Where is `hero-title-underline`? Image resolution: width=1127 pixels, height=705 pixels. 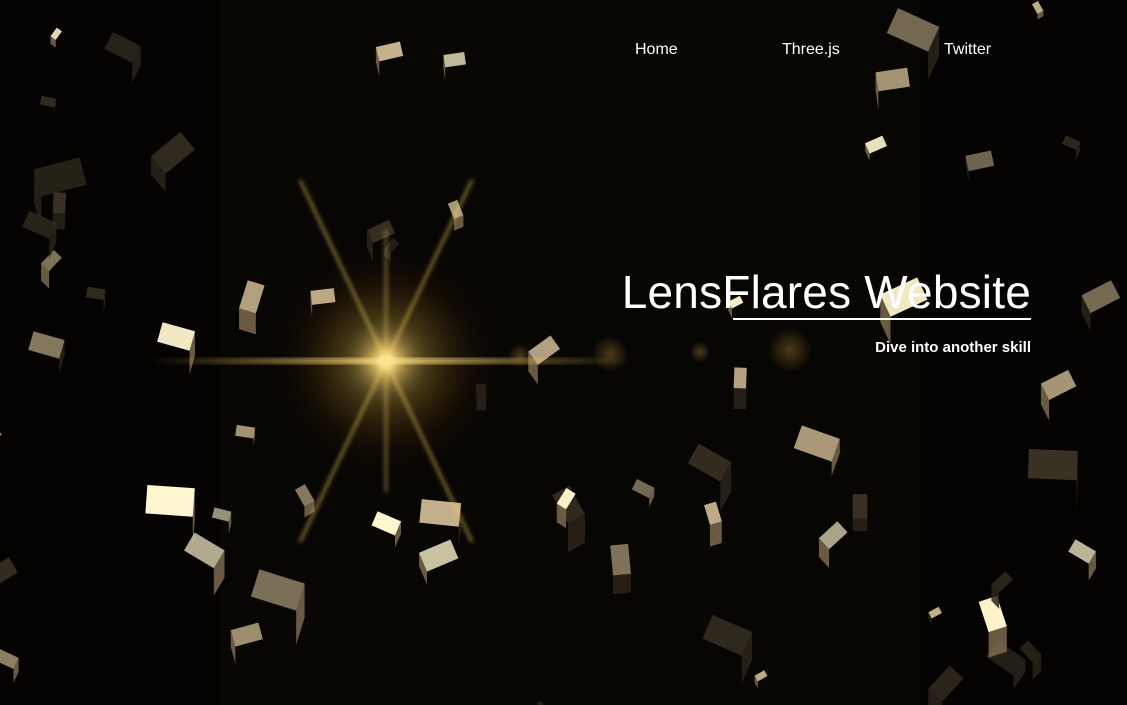
hero-title-underline is located at coordinates (882, 319).